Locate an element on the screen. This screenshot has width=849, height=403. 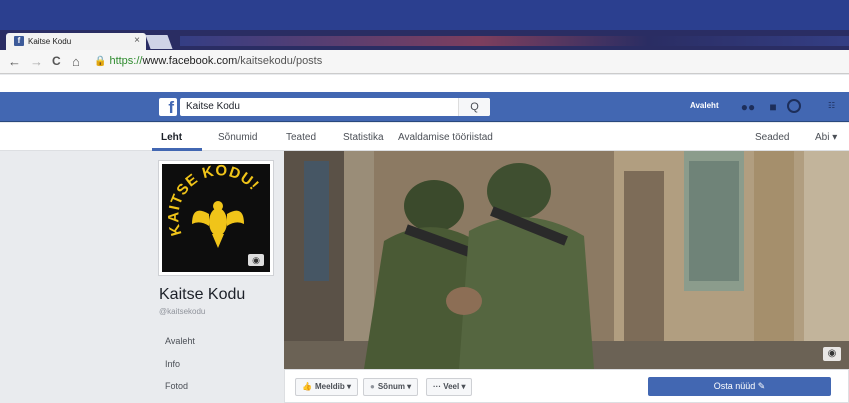
message-label: Sõnum ▾ is located at coordinates (394, 386).